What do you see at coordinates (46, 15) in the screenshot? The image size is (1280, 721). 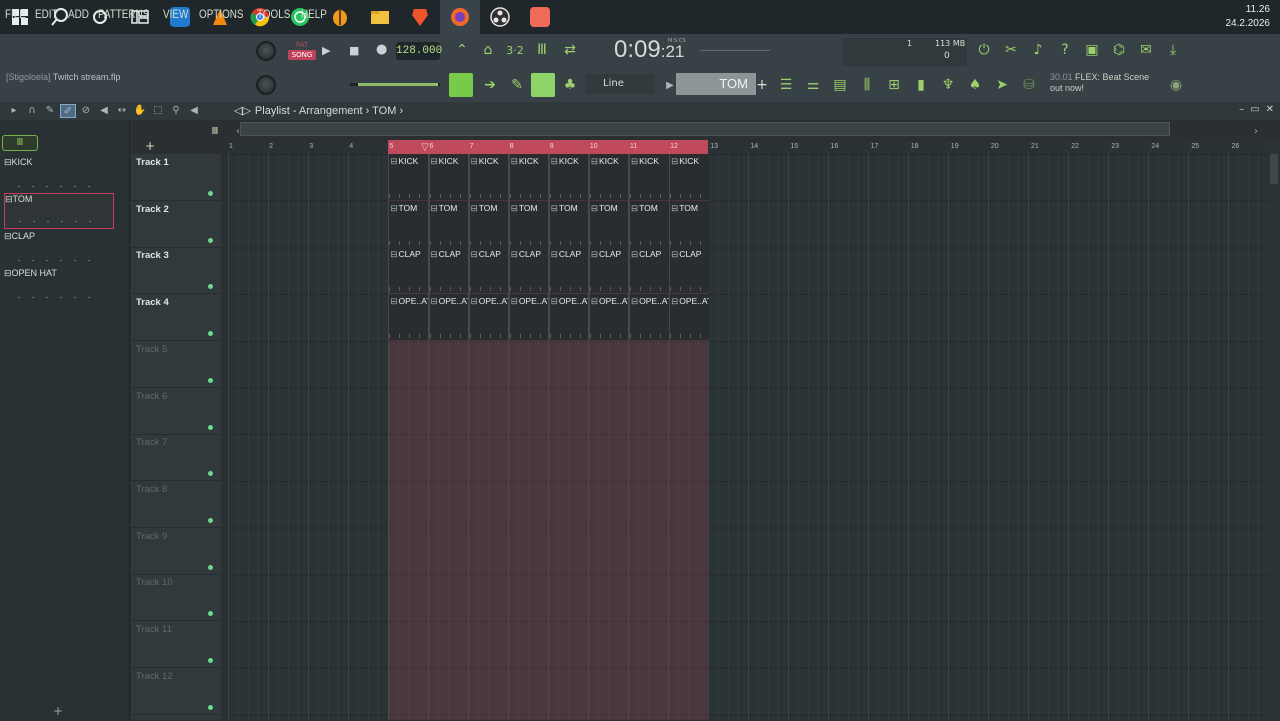 I see `menu-edit: EDIT` at bounding box center [46, 15].